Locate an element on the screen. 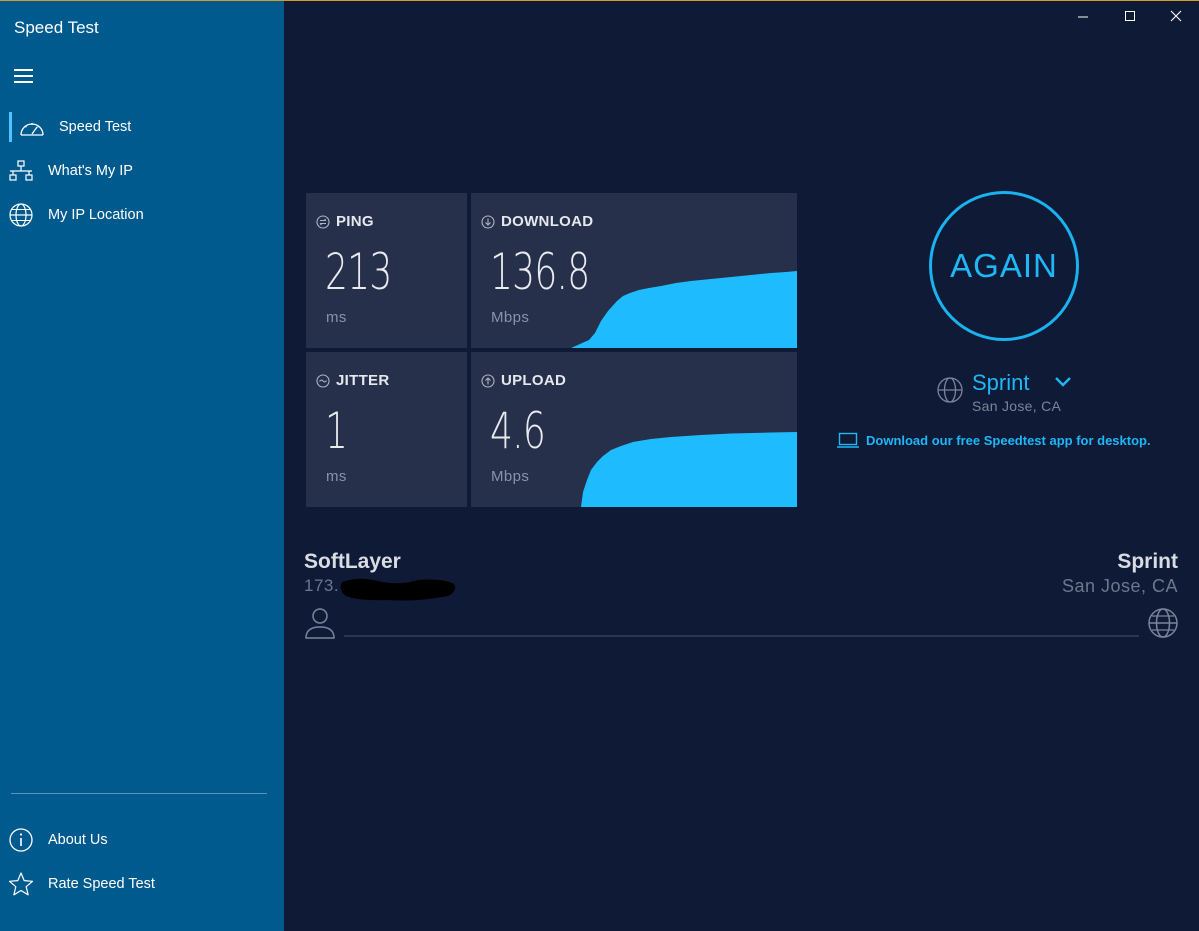 The image size is (1199, 931). download-card: DOWNLOAD 136.8 Mbps is located at coordinates (634, 270).